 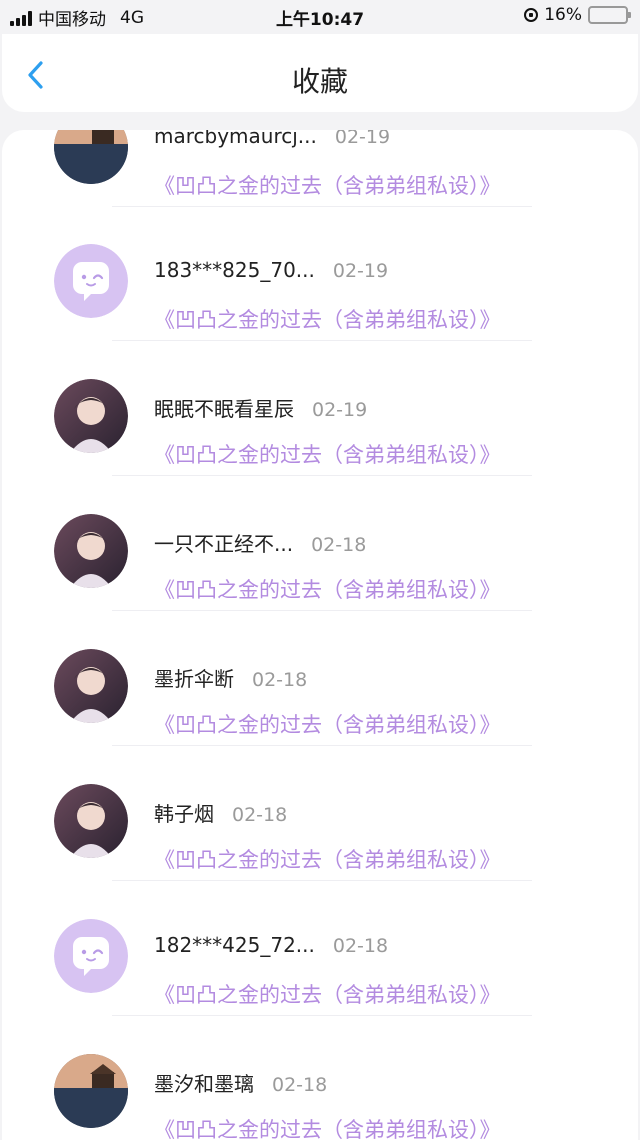 I want to click on list-item: 墨汐和墨璃 02-18 《凹凸之金的过去（含弟弟组私设）》, so click(x=320, y=1078).